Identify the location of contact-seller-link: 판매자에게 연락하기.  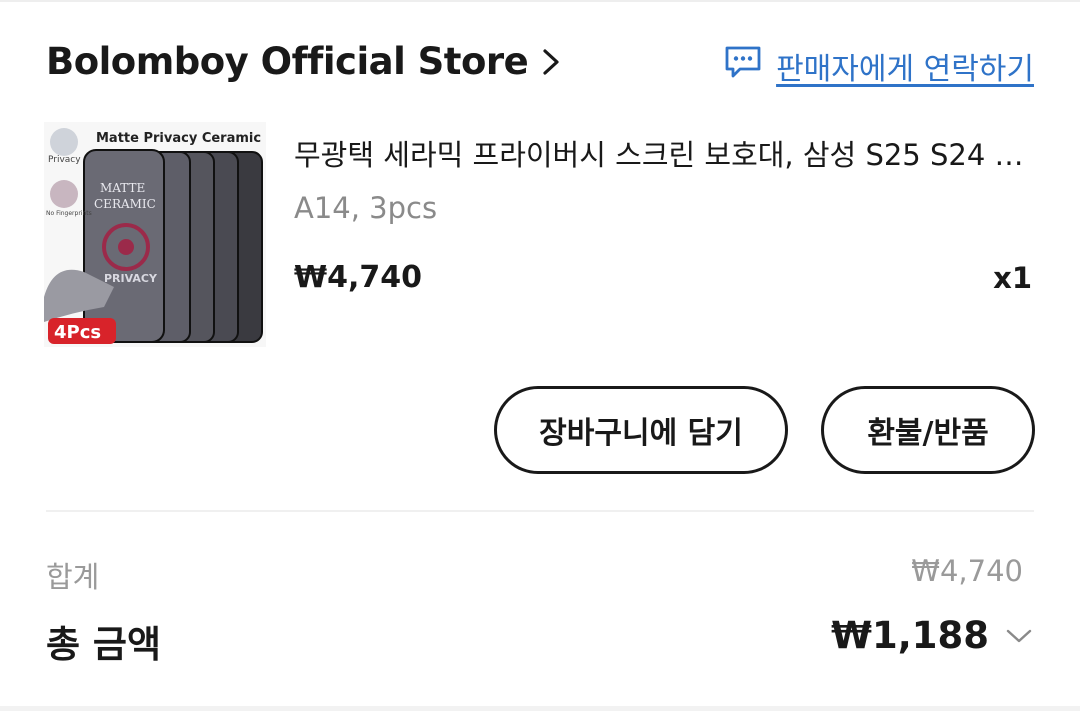
(879, 66).